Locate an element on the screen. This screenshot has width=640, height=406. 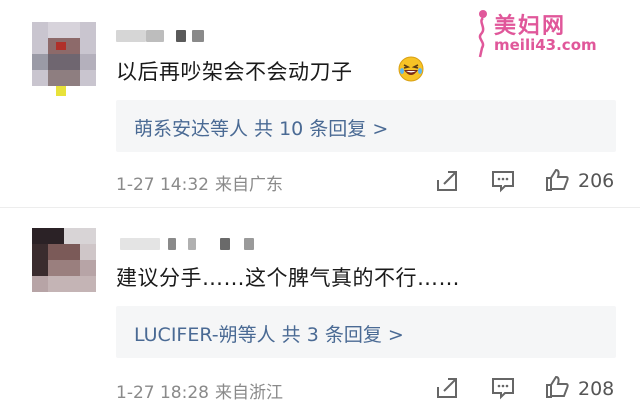
laughing-crying-emoji-icon is located at coordinates (411, 69).